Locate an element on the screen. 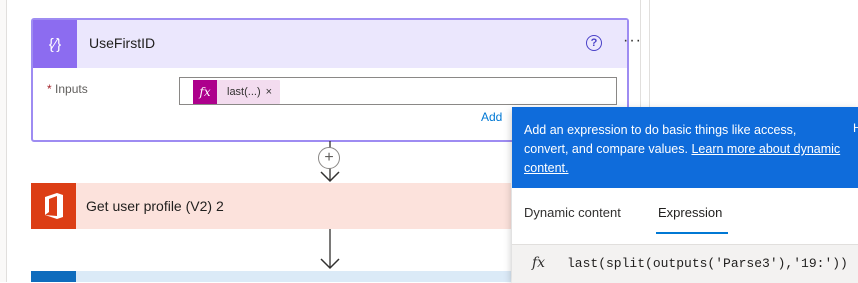  plus-icon: + is located at coordinates (329, 157).